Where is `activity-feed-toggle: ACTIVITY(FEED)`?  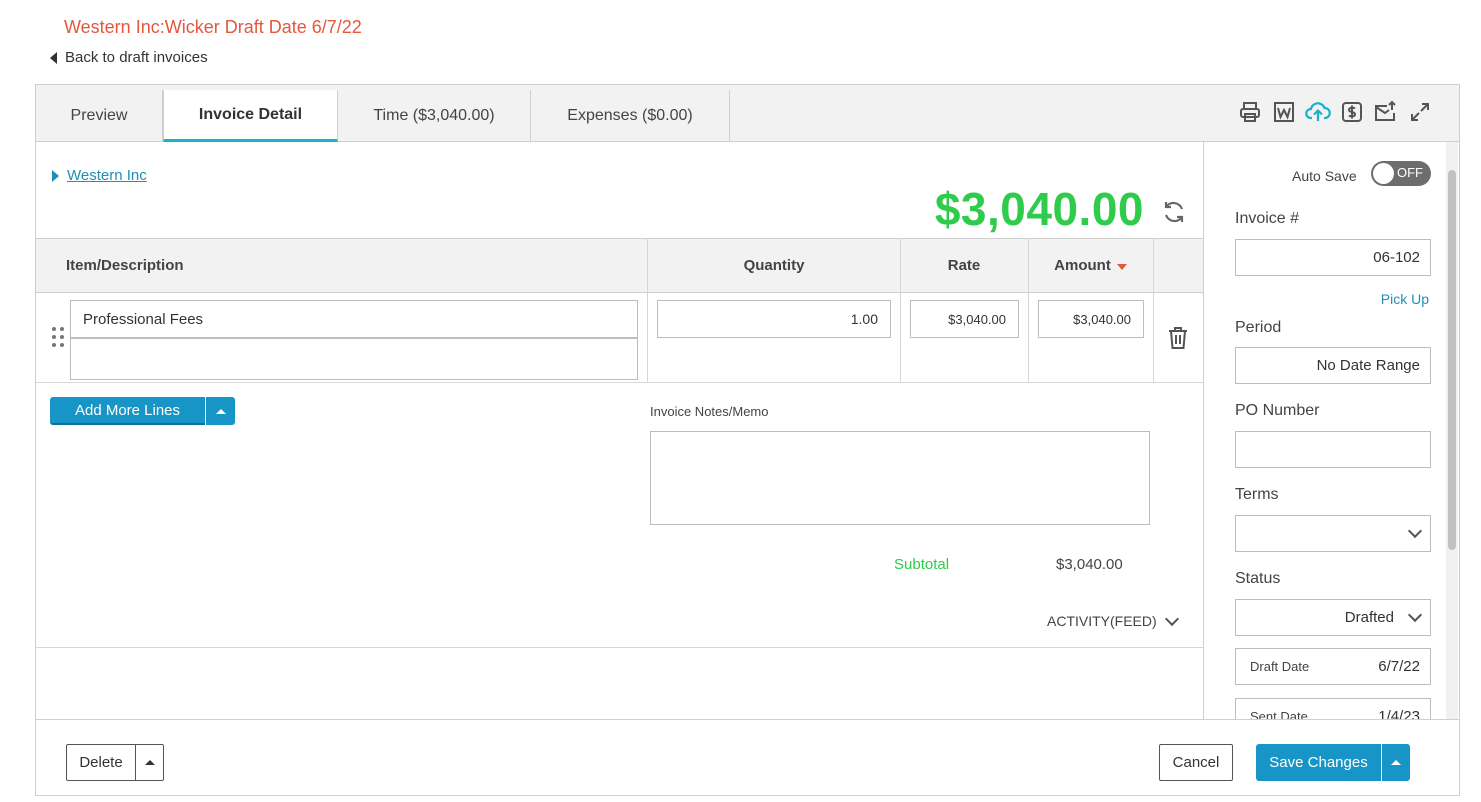 activity-feed-toggle: ACTIVITY(FEED) is located at coordinates (1113, 620).